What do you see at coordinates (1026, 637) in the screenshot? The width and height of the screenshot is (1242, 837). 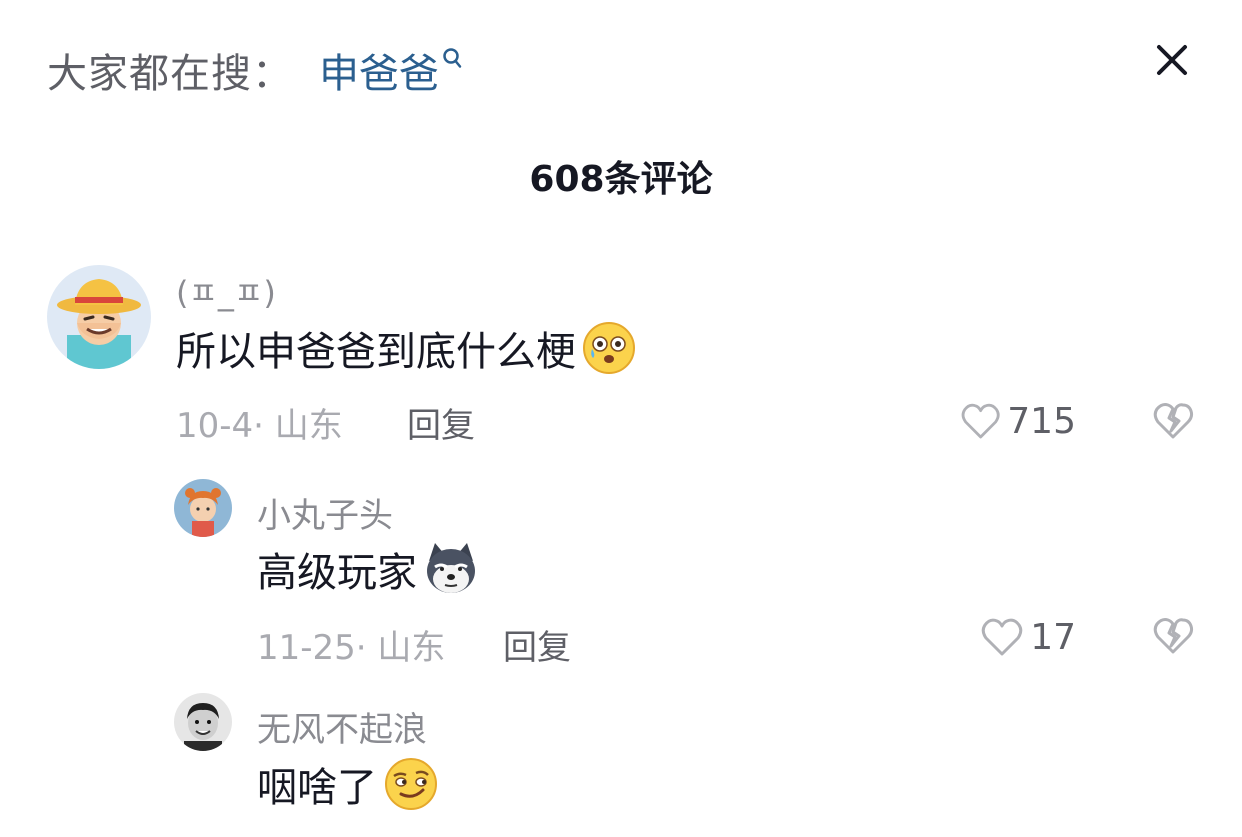 I see `like-button: 17` at bounding box center [1026, 637].